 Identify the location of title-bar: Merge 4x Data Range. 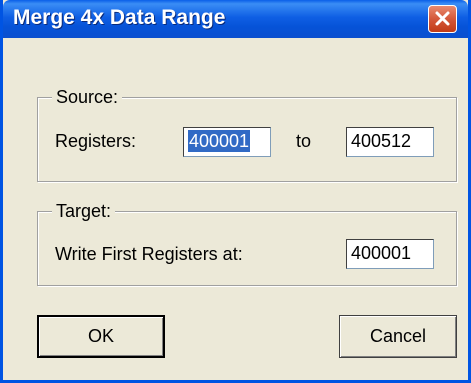
(235, 19).